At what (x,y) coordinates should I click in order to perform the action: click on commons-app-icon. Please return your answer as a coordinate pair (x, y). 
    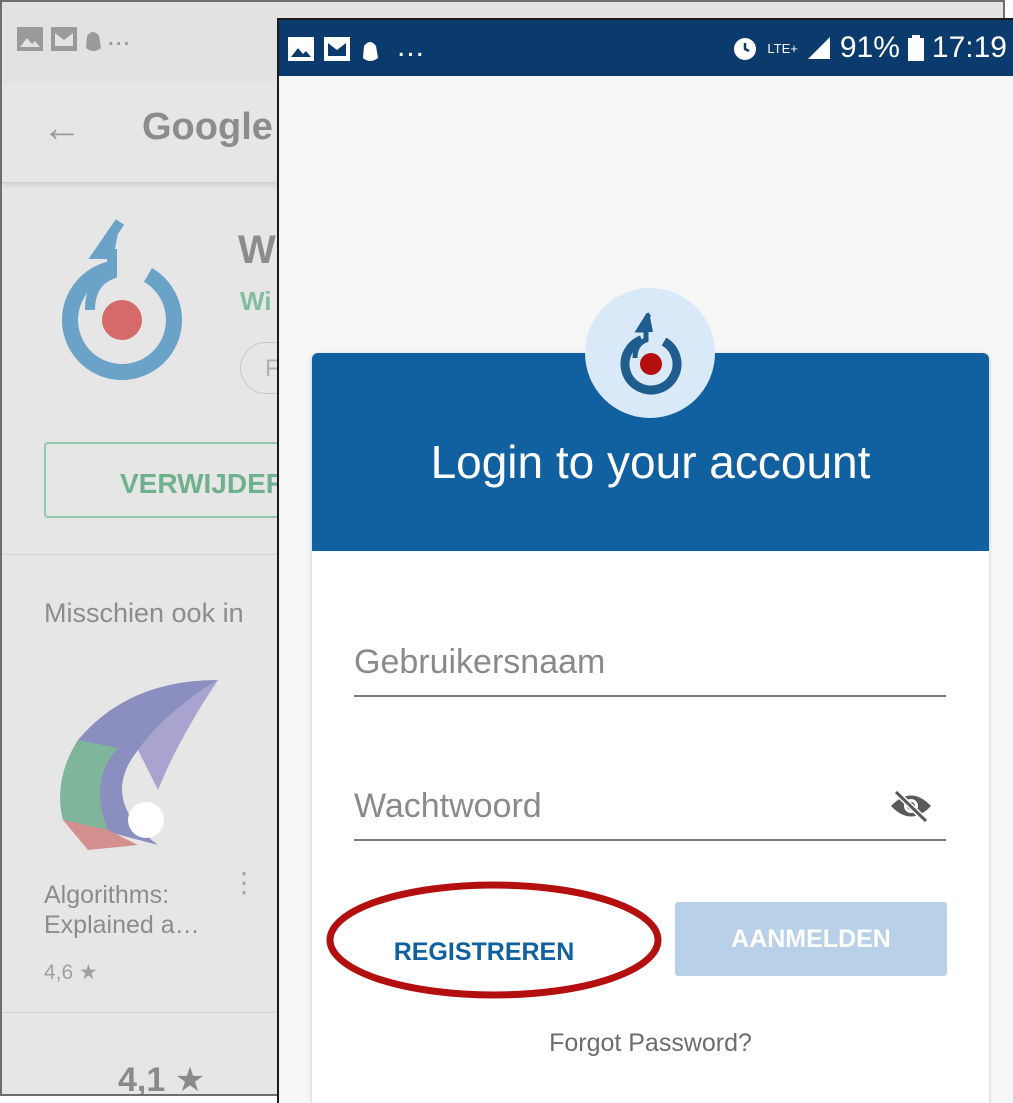
    Looking at the image, I should click on (122, 299).